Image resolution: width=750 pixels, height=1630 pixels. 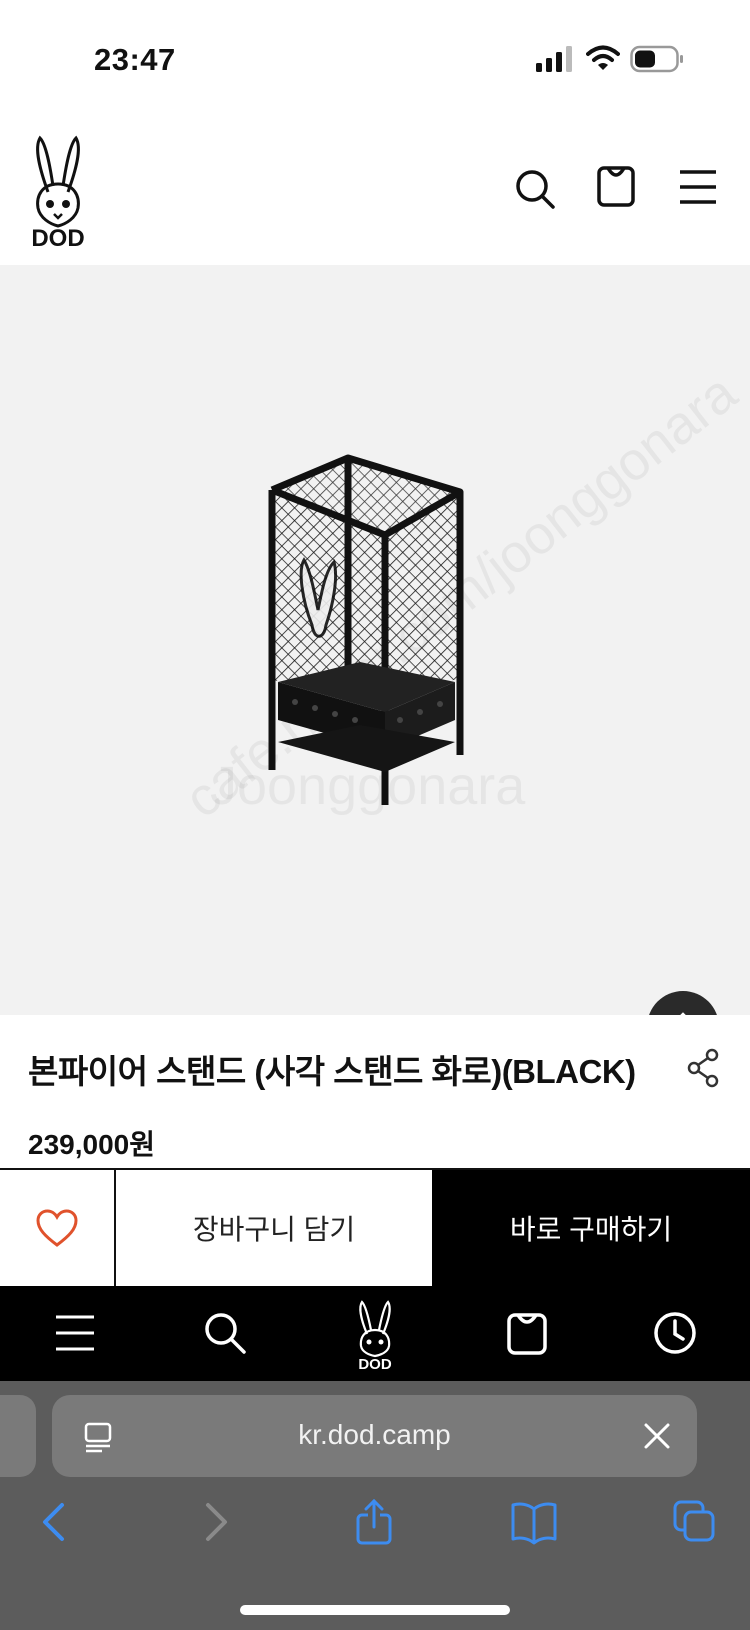 I want to click on product-info: 본파이어 스탠드 (사각 스탠드 화로)(BLACK) 239,000원, so click(x=375, y=1092).